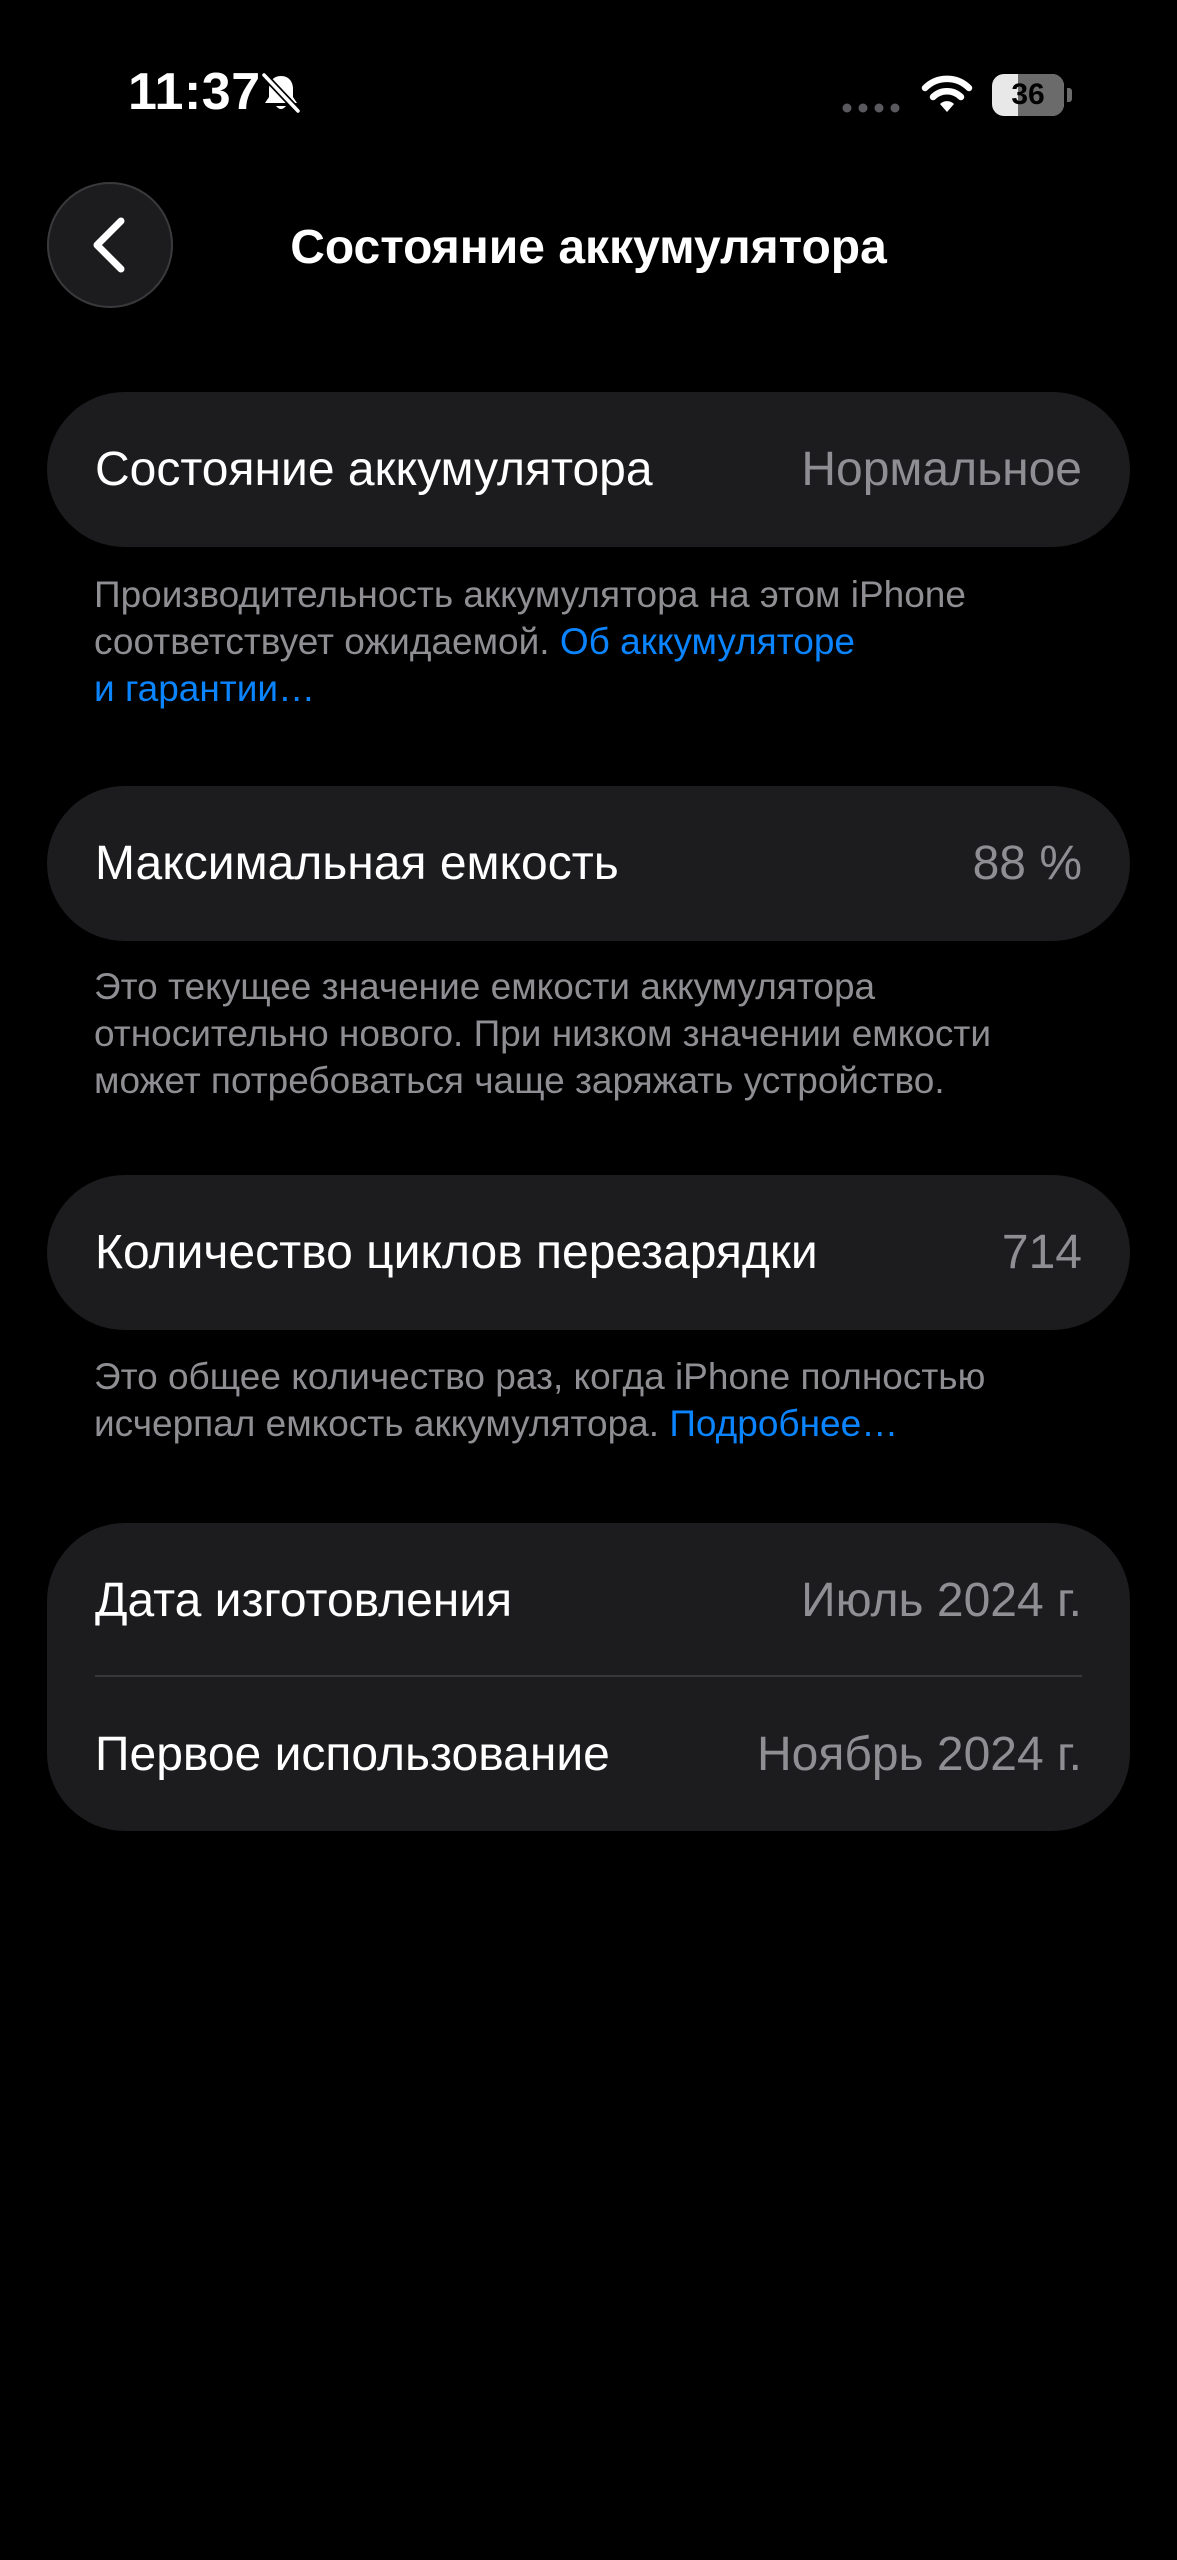 This screenshot has height=2560, width=1177. Describe the element at coordinates (456, 1252) in the screenshot. I see `cycles-label: Количество циклов перезарядки` at that location.